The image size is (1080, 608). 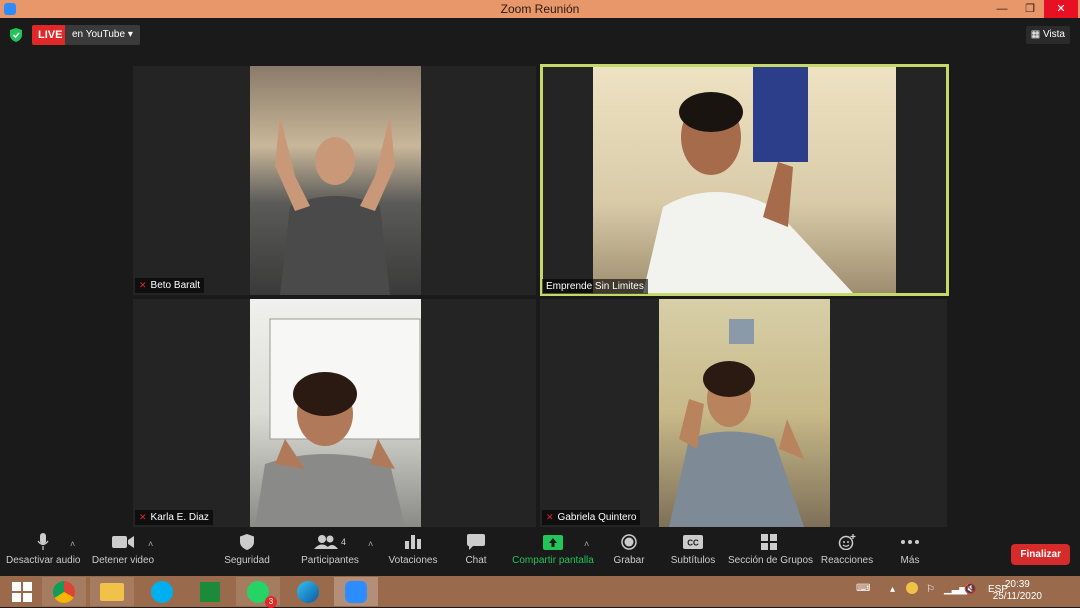 What do you see at coordinates (179, 517) in the screenshot?
I see `participant-name: Karla E. Diaz` at bounding box center [179, 517].